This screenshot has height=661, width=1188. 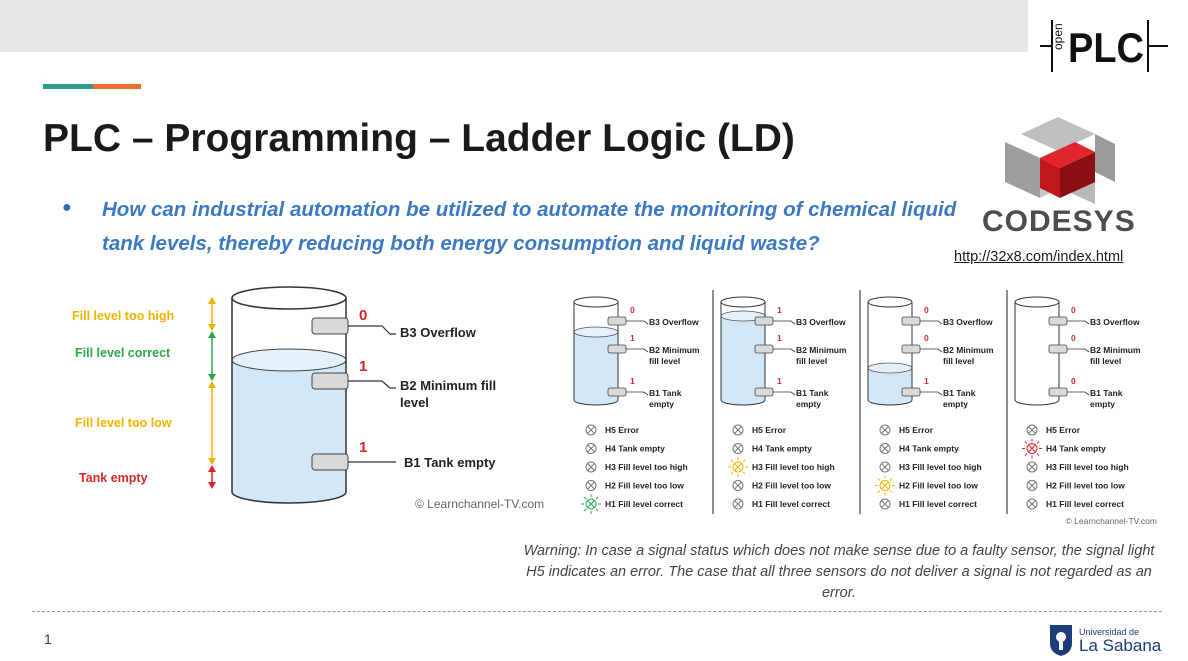 I want to click on openplc-logo-graphic: open PLC, so click(x=1104, y=46).